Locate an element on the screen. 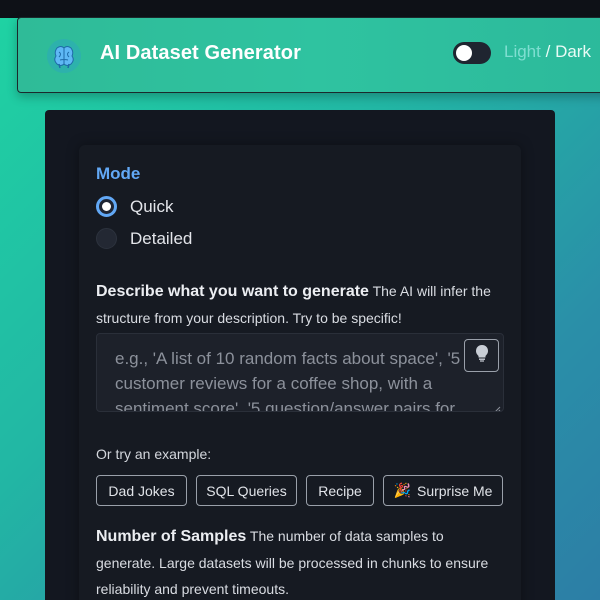 The width and height of the screenshot is (600, 600). samples-label: Number of Samples is located at coordinates (171, 536).